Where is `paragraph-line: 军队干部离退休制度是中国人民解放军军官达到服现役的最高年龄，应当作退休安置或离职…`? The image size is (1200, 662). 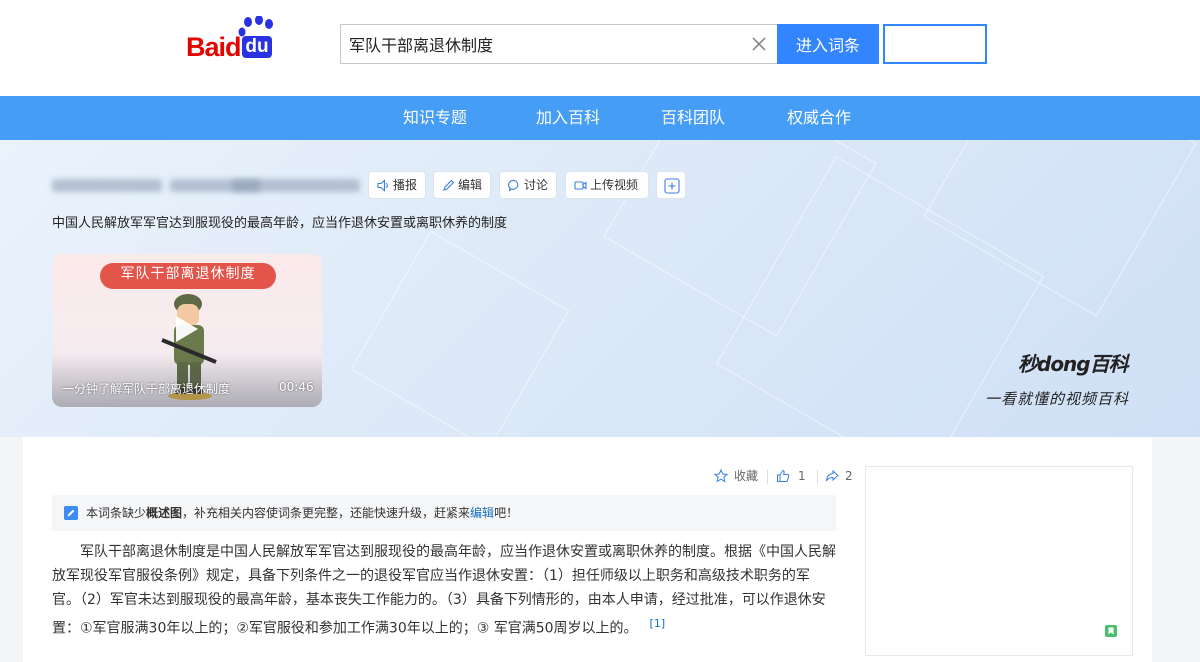 paragraph-line: 军队干部离退休制度是中国人民解放军军官达到服现役的最高年龄，应当作退休安置或离职… is located at coordinates (444, 552).